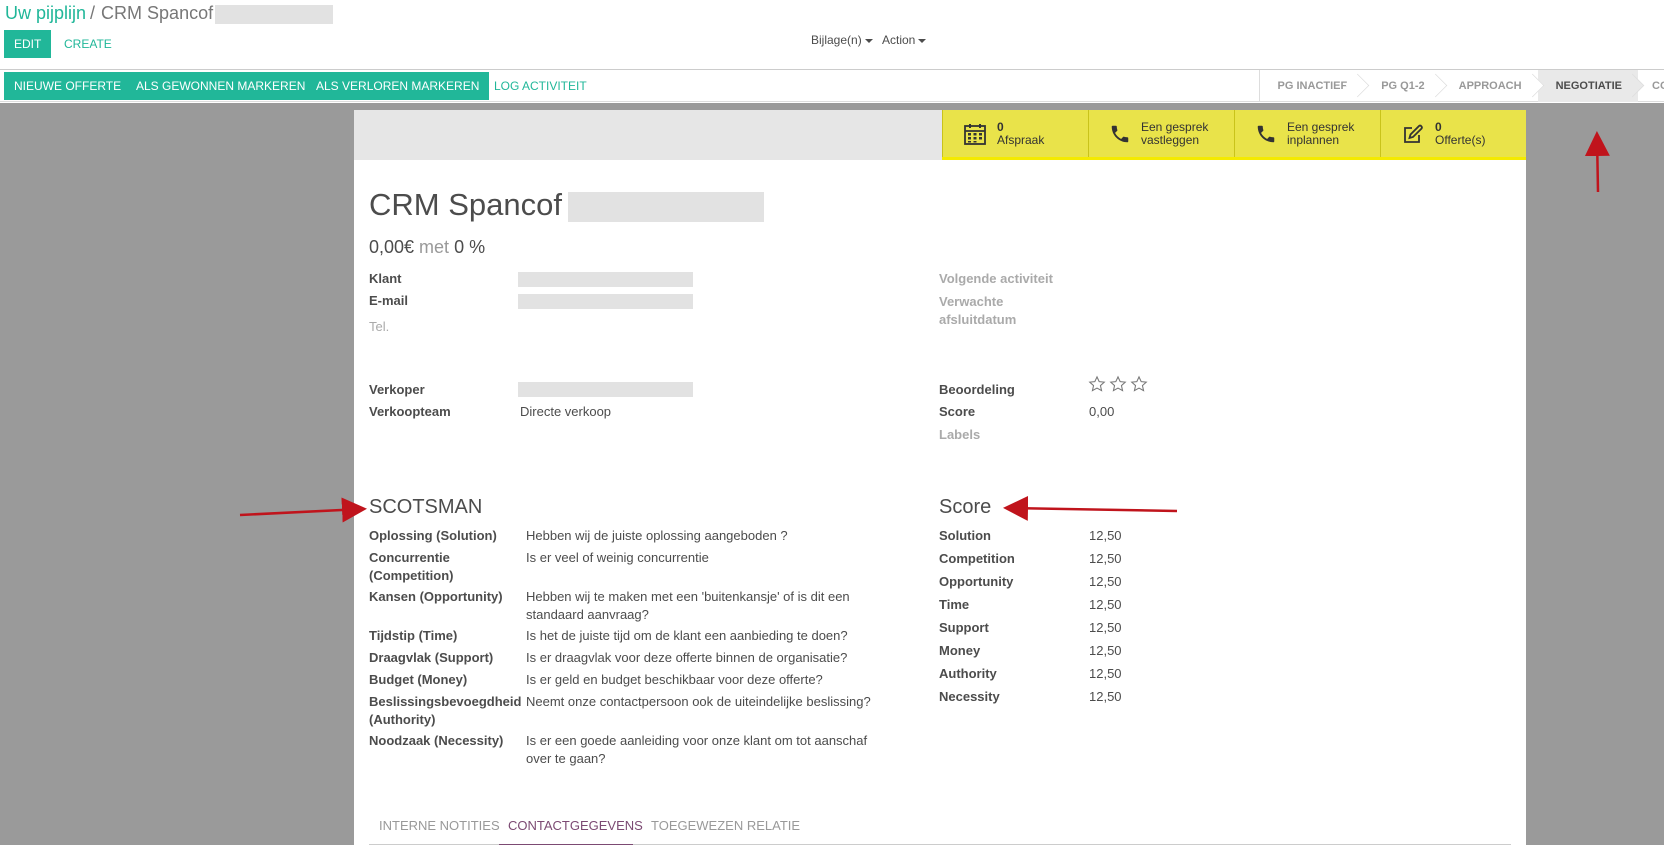 The image size is (1664, 845). I want to click on annotation-arrow-score, so click(1090, 508).